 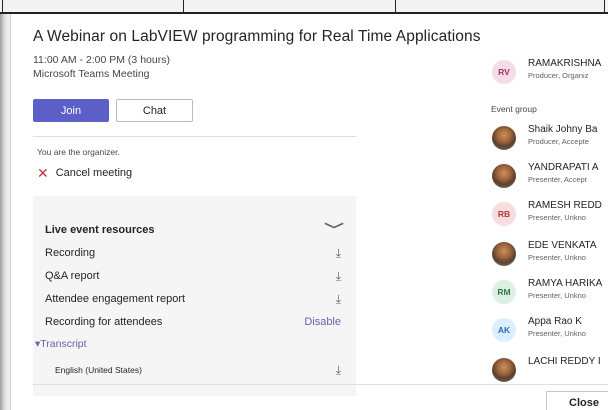 I want to click on close-icon: ✕, so click(x=43, y=173).